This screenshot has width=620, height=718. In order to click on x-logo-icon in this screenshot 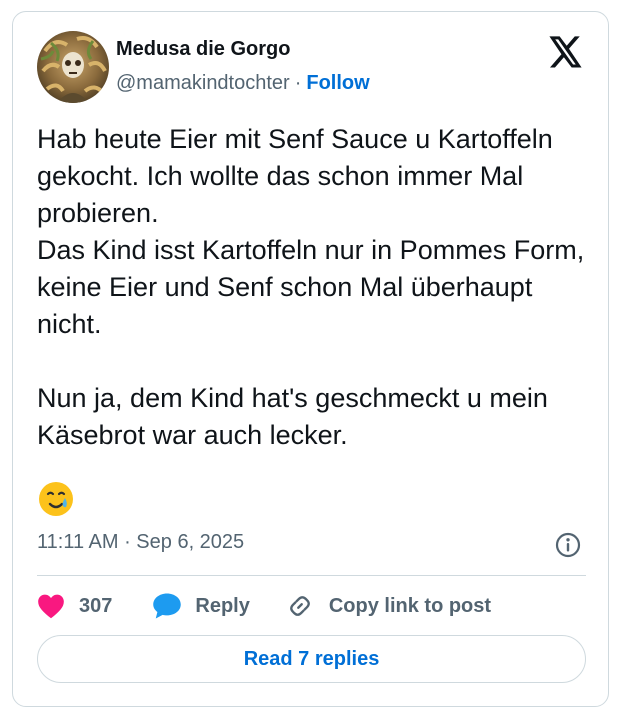, I will do `click(566, 52)`.